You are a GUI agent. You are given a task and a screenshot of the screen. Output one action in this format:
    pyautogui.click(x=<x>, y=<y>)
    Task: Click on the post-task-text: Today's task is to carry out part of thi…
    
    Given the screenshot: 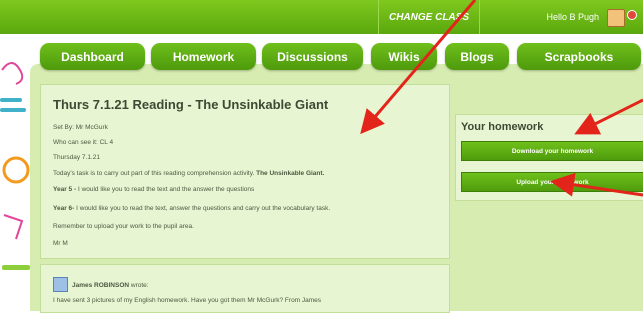 What is the action you would take?
    pyautogui.click(x=154, y=173)
    